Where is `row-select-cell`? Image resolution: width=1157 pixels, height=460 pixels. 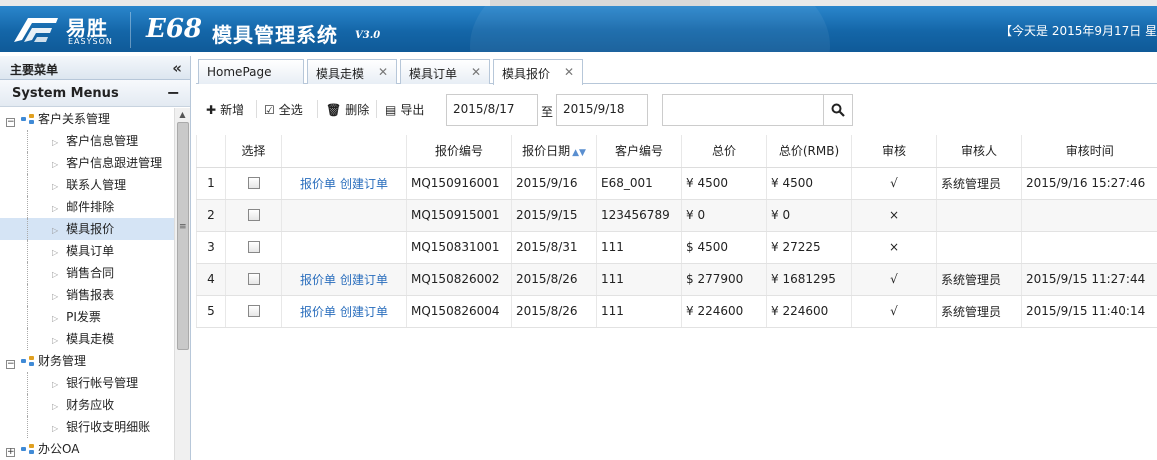
row-select-cell is located at coordinates (253, 247).